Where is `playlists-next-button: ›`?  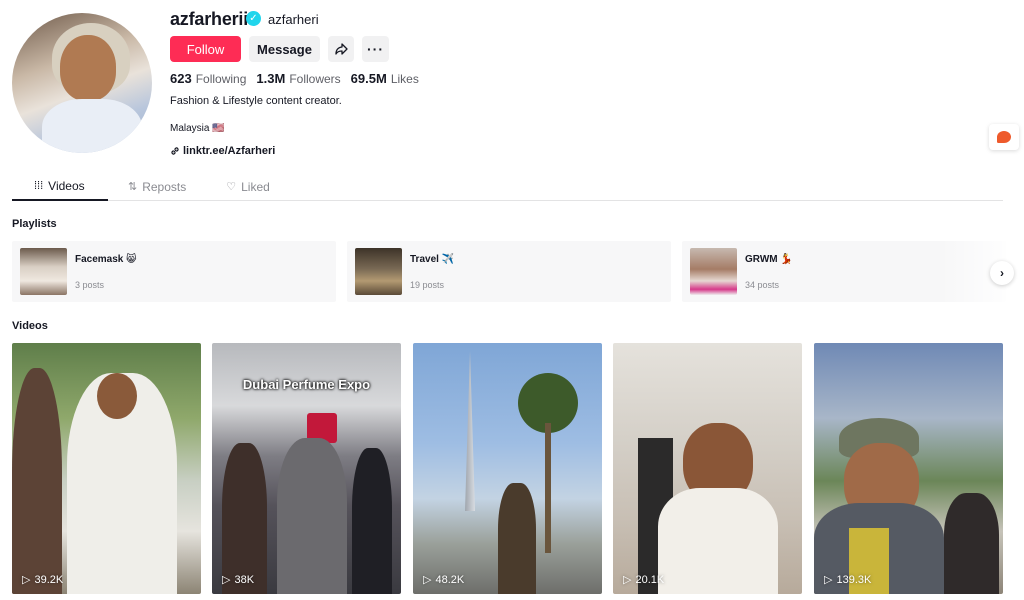
playlists-next-button: › is located at coordinates (1002, 273).